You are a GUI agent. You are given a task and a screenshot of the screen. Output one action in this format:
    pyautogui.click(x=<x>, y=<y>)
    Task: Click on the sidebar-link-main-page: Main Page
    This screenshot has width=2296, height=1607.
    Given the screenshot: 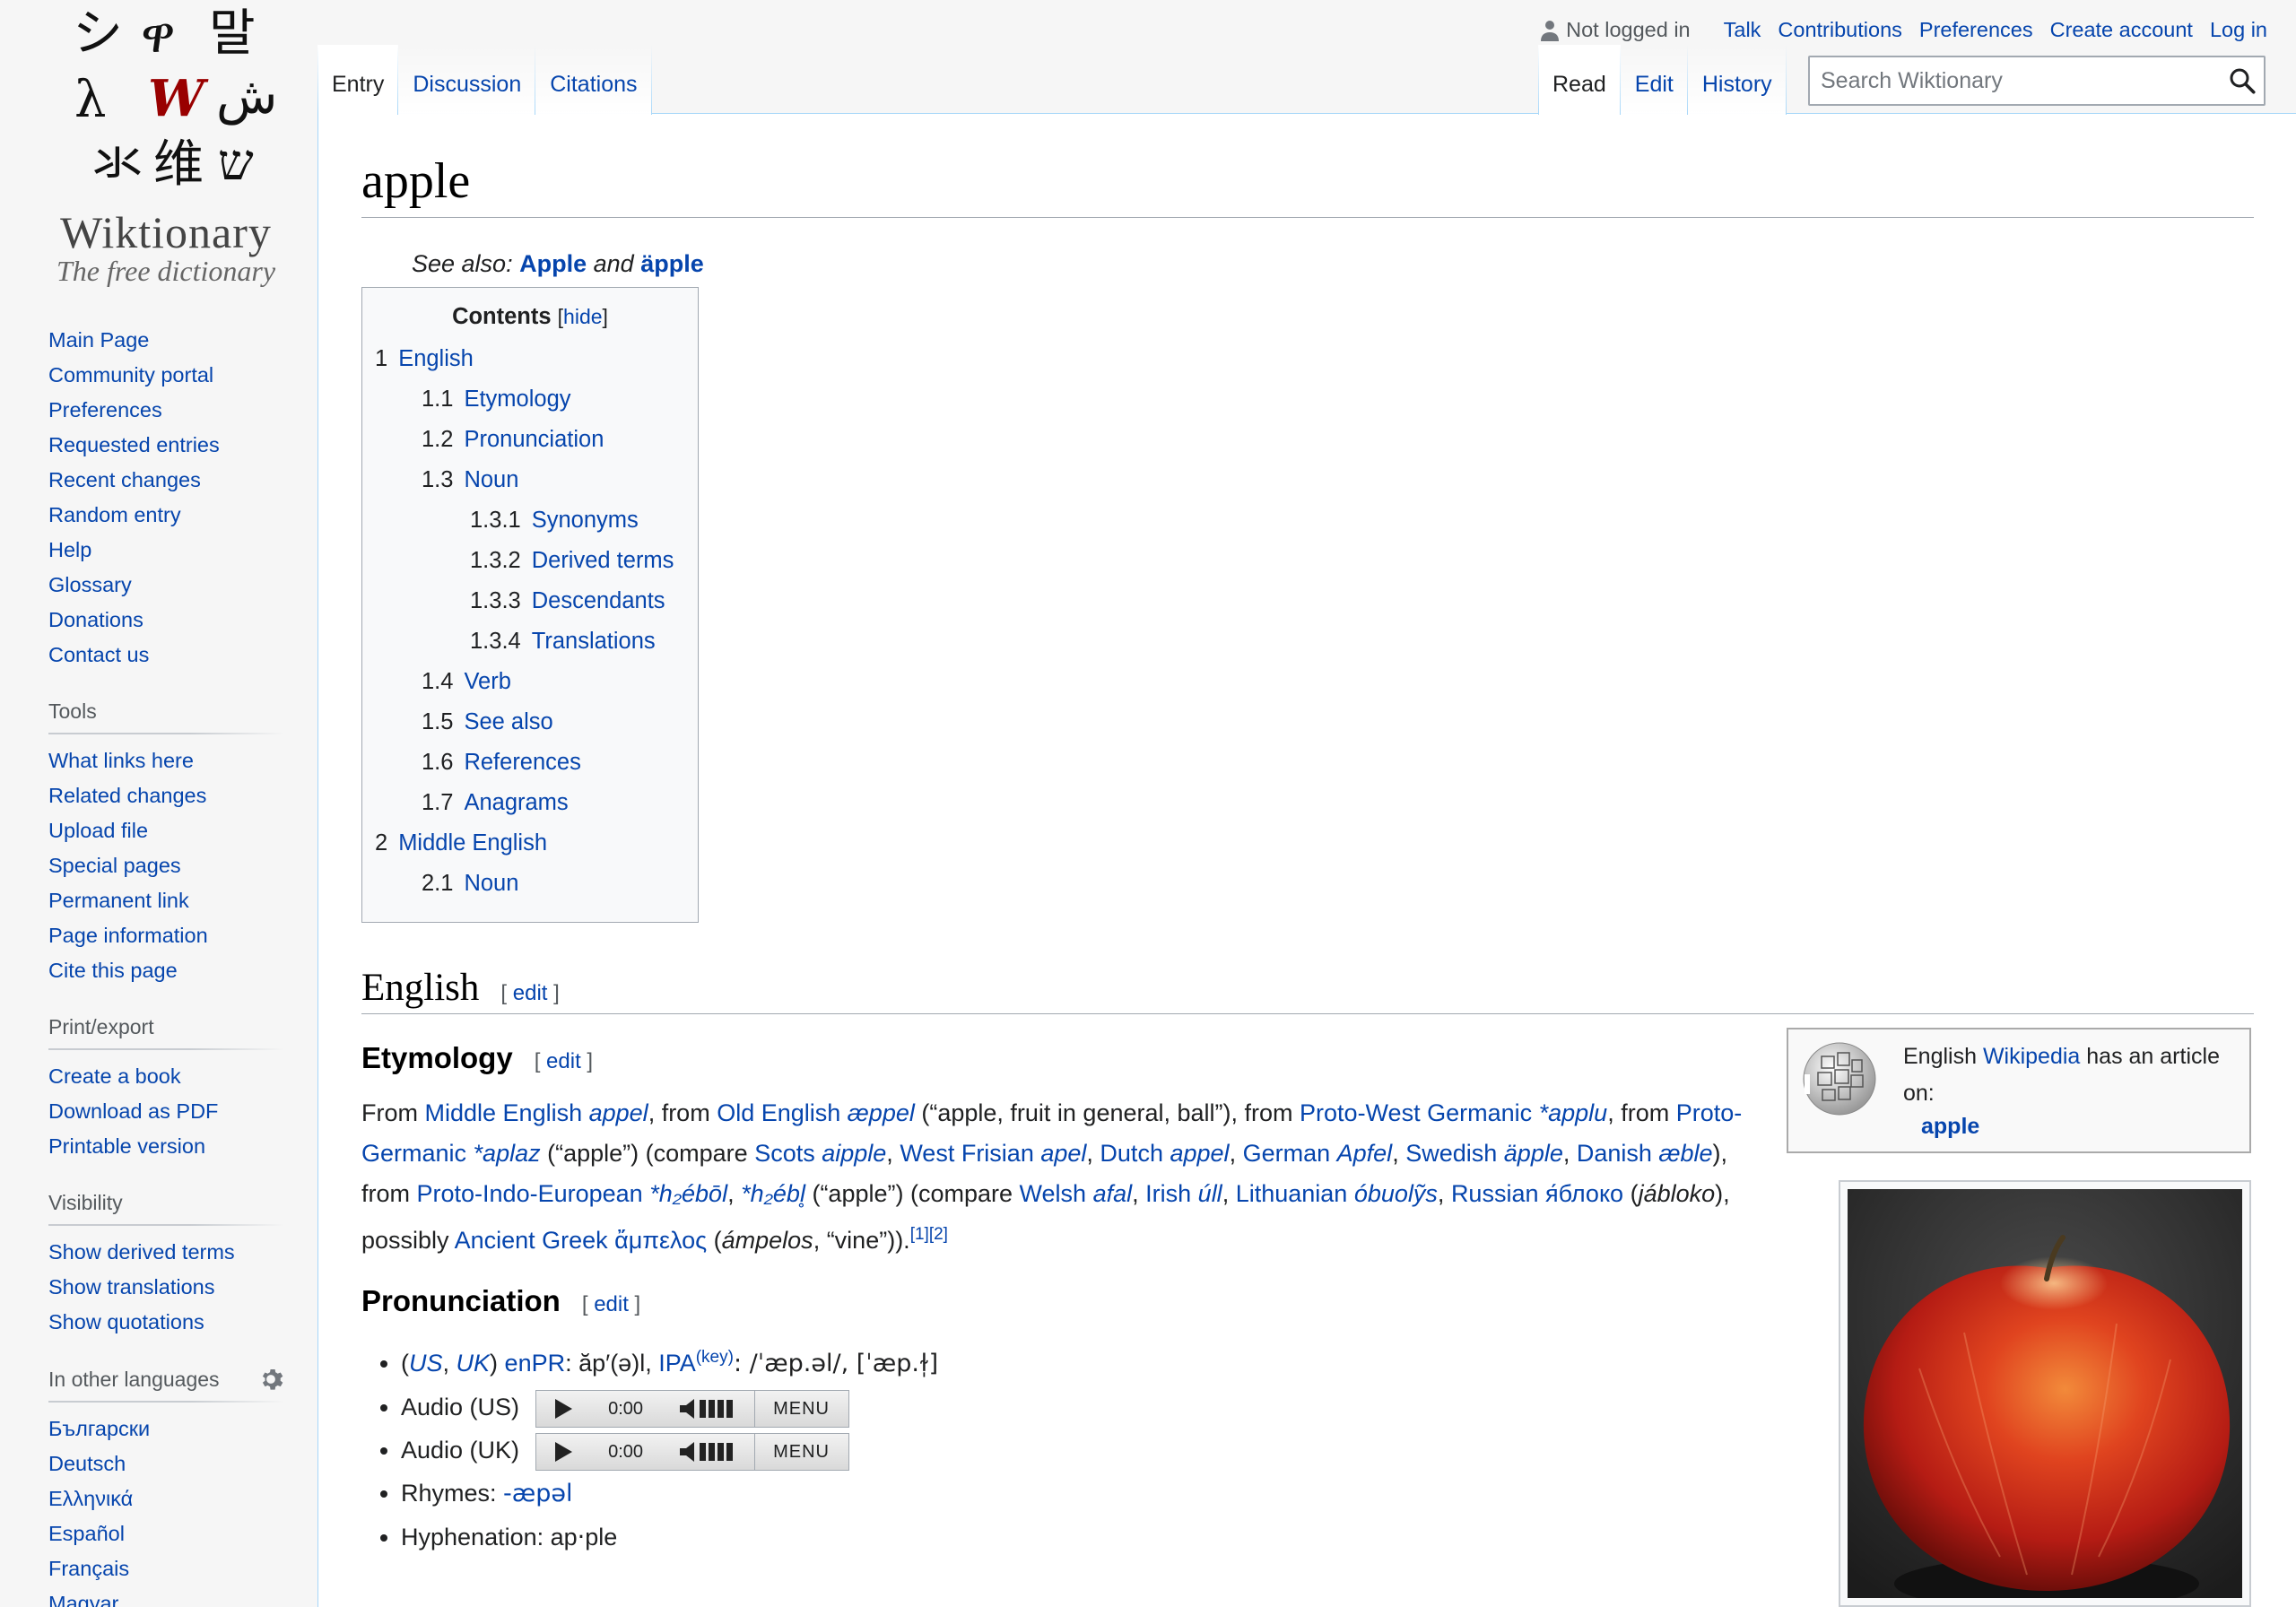 What is the action you would take?
    pyautogui.click(x=98, y=340)
    